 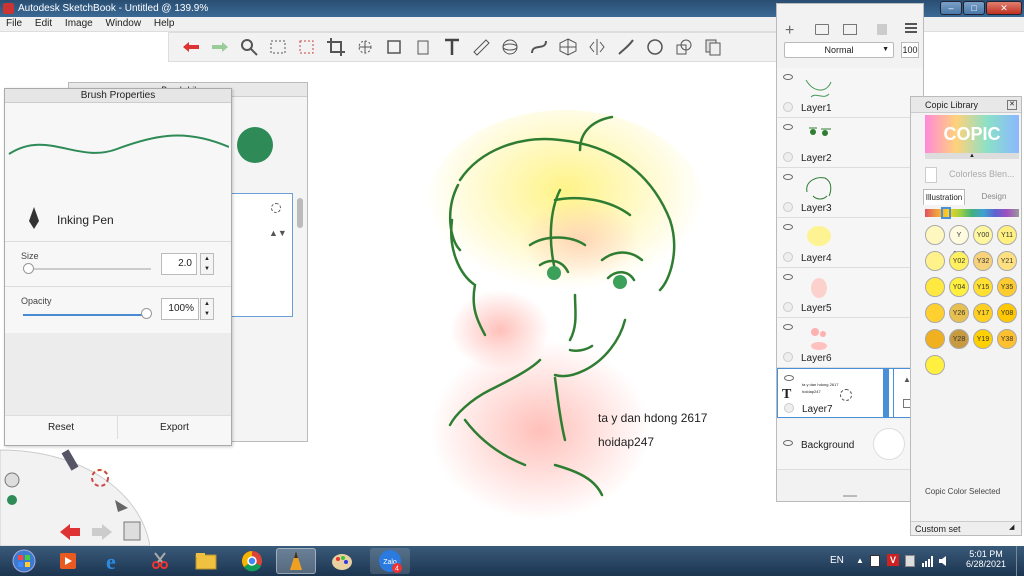 I want to click on menu-help: Help, so click(x=164, y=23).